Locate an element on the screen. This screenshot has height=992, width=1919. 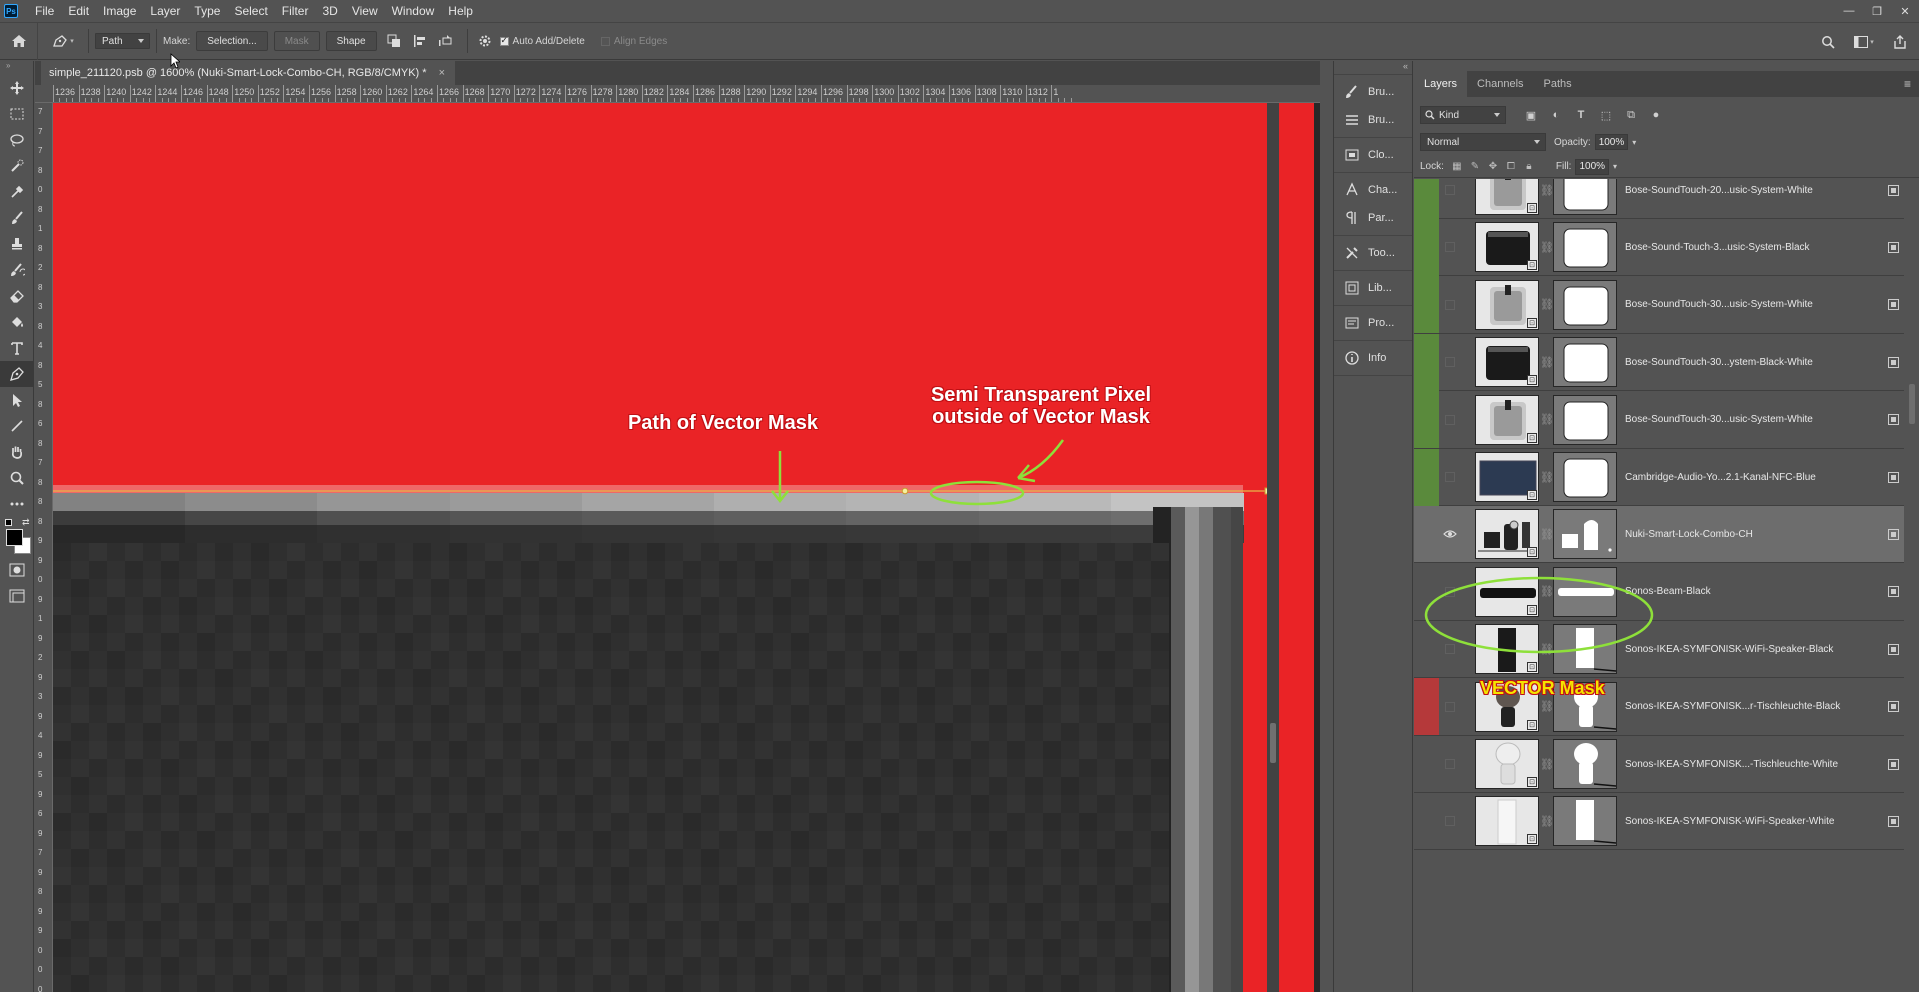
layers-scrollbar is located at coordinates (1912, 585).